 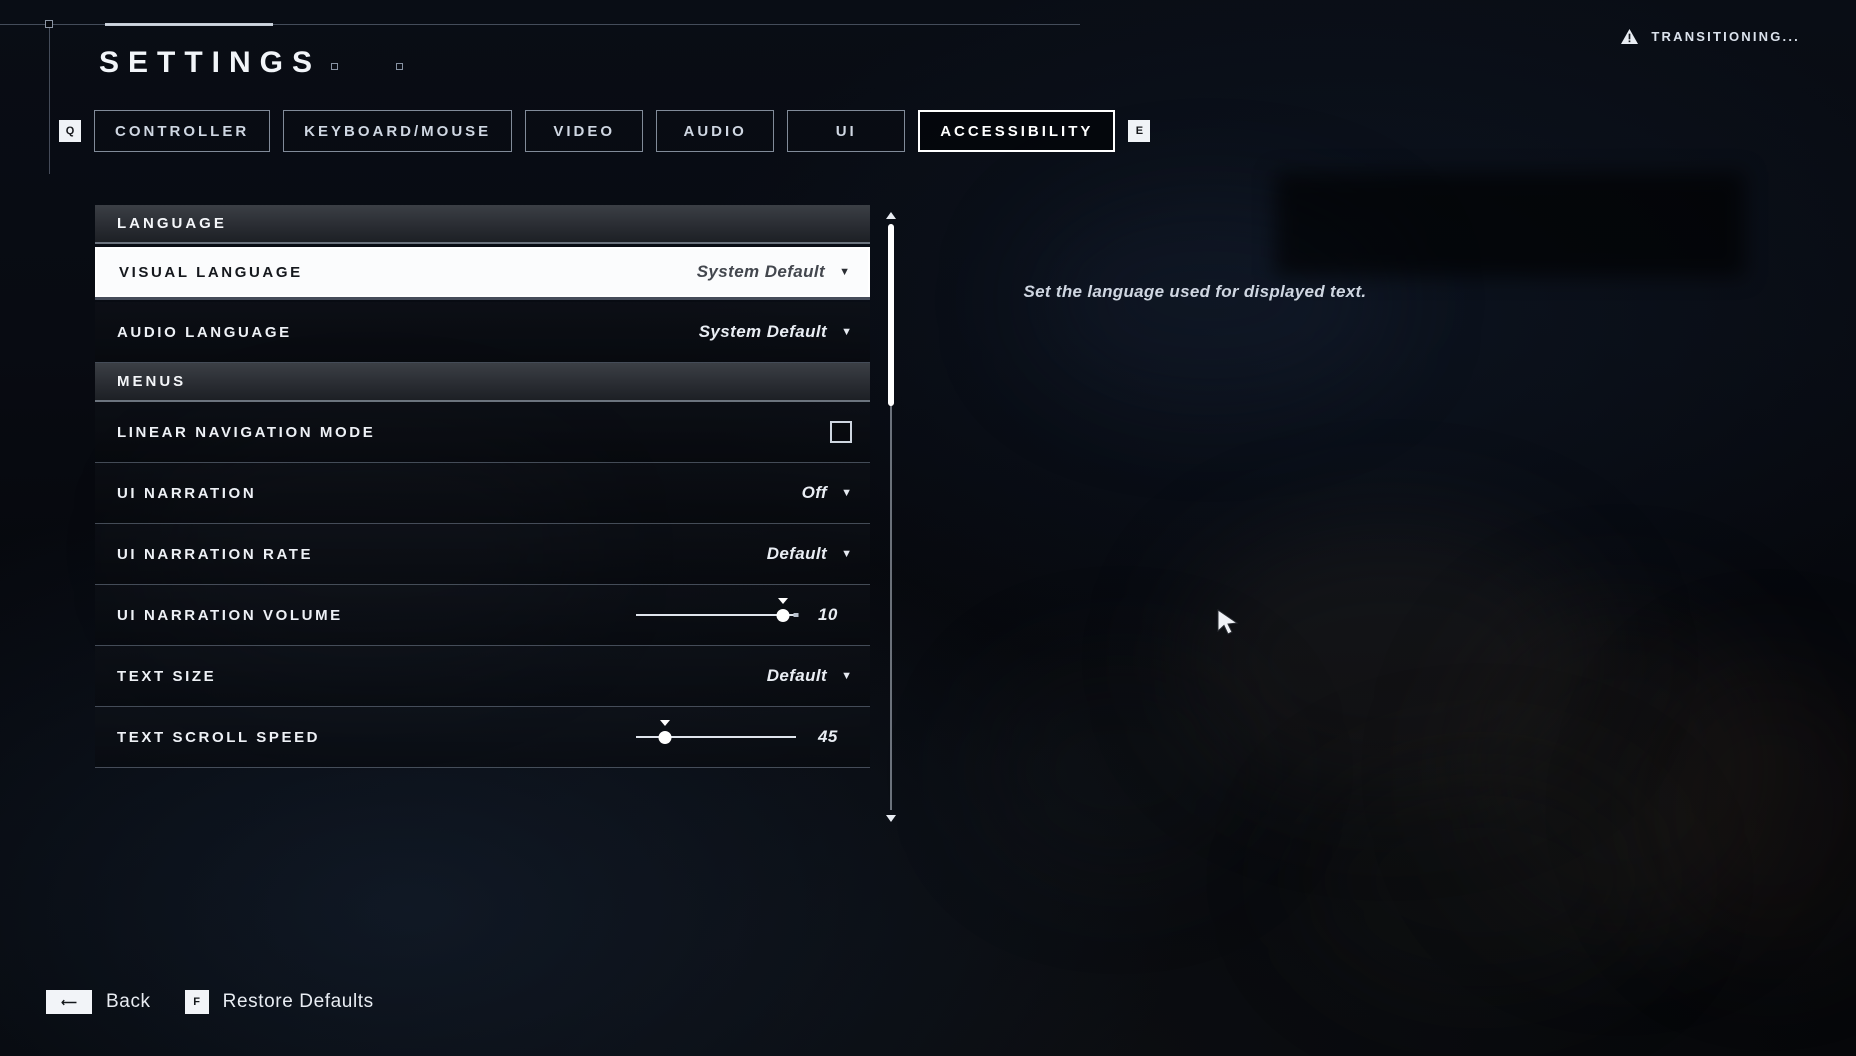 What do you see at coordinates (49, 99) in the screenshot?
I see `frame-vertical-line` at bounding box center [49, 99].